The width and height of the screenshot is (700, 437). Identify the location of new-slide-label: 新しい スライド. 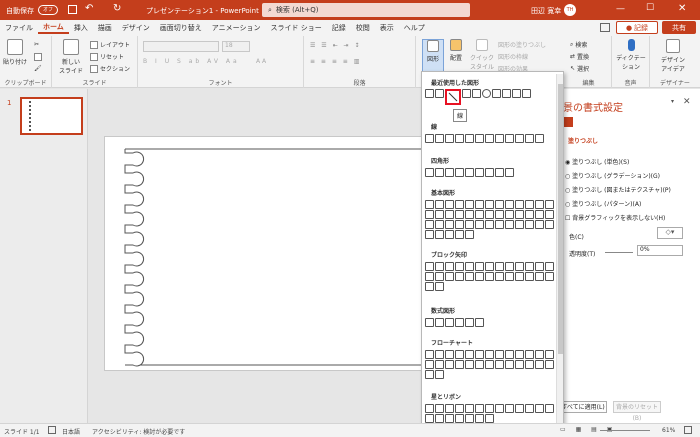
(70, 67).